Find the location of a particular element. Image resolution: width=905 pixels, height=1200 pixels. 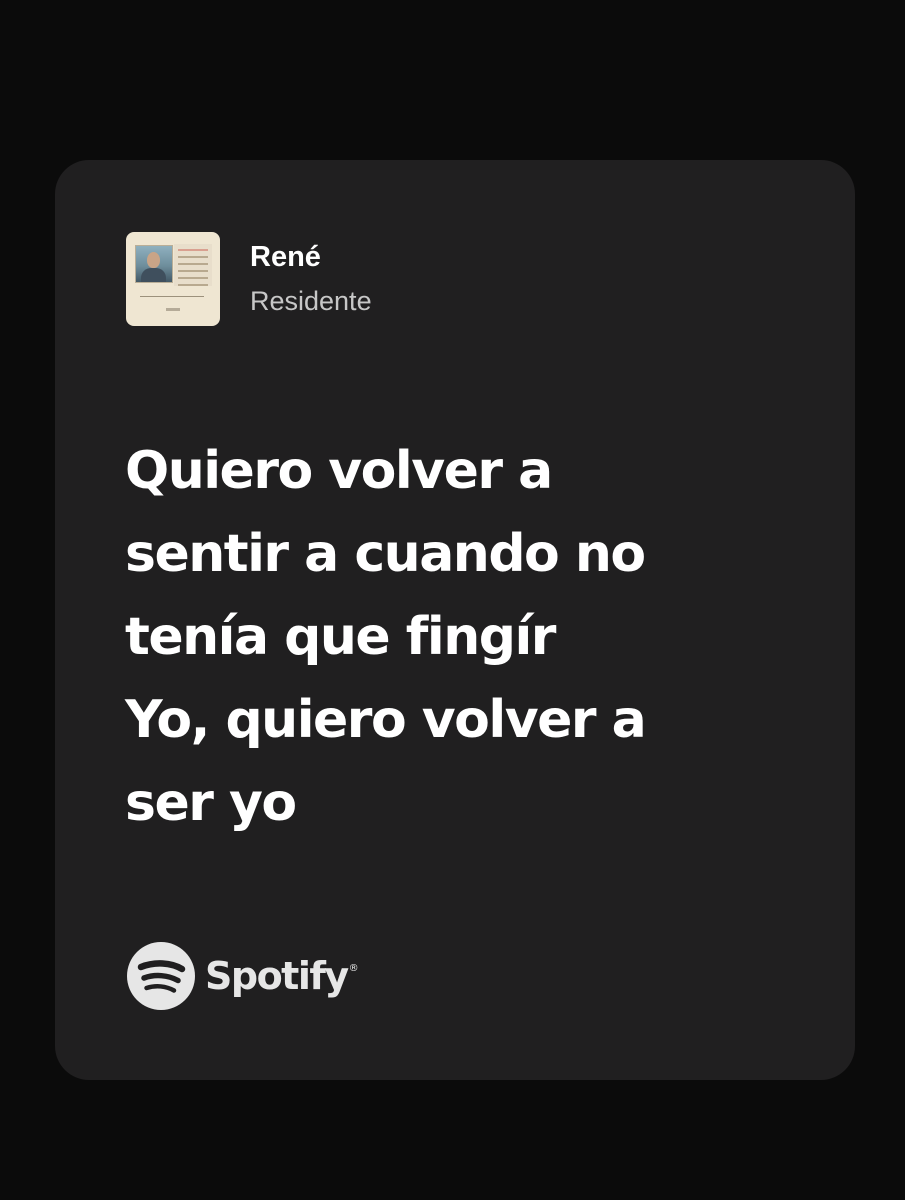

registered-mark: ® is located at coordinates (353, 968).